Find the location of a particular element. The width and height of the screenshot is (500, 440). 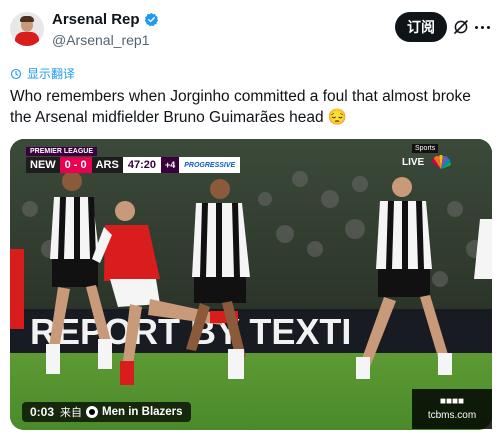

from-label: 来自 is located at coordinates (71, 413).